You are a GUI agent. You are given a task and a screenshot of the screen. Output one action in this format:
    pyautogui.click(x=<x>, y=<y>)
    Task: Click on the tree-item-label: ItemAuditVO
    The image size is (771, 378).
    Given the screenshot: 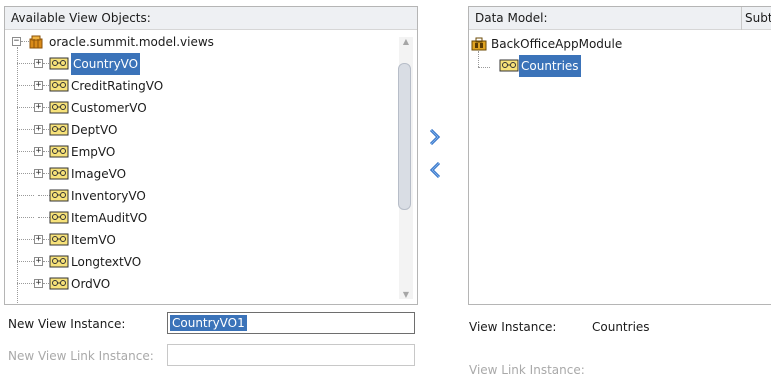 What is the action you would take?
    pyautogui.click(x=109, y=218)
    